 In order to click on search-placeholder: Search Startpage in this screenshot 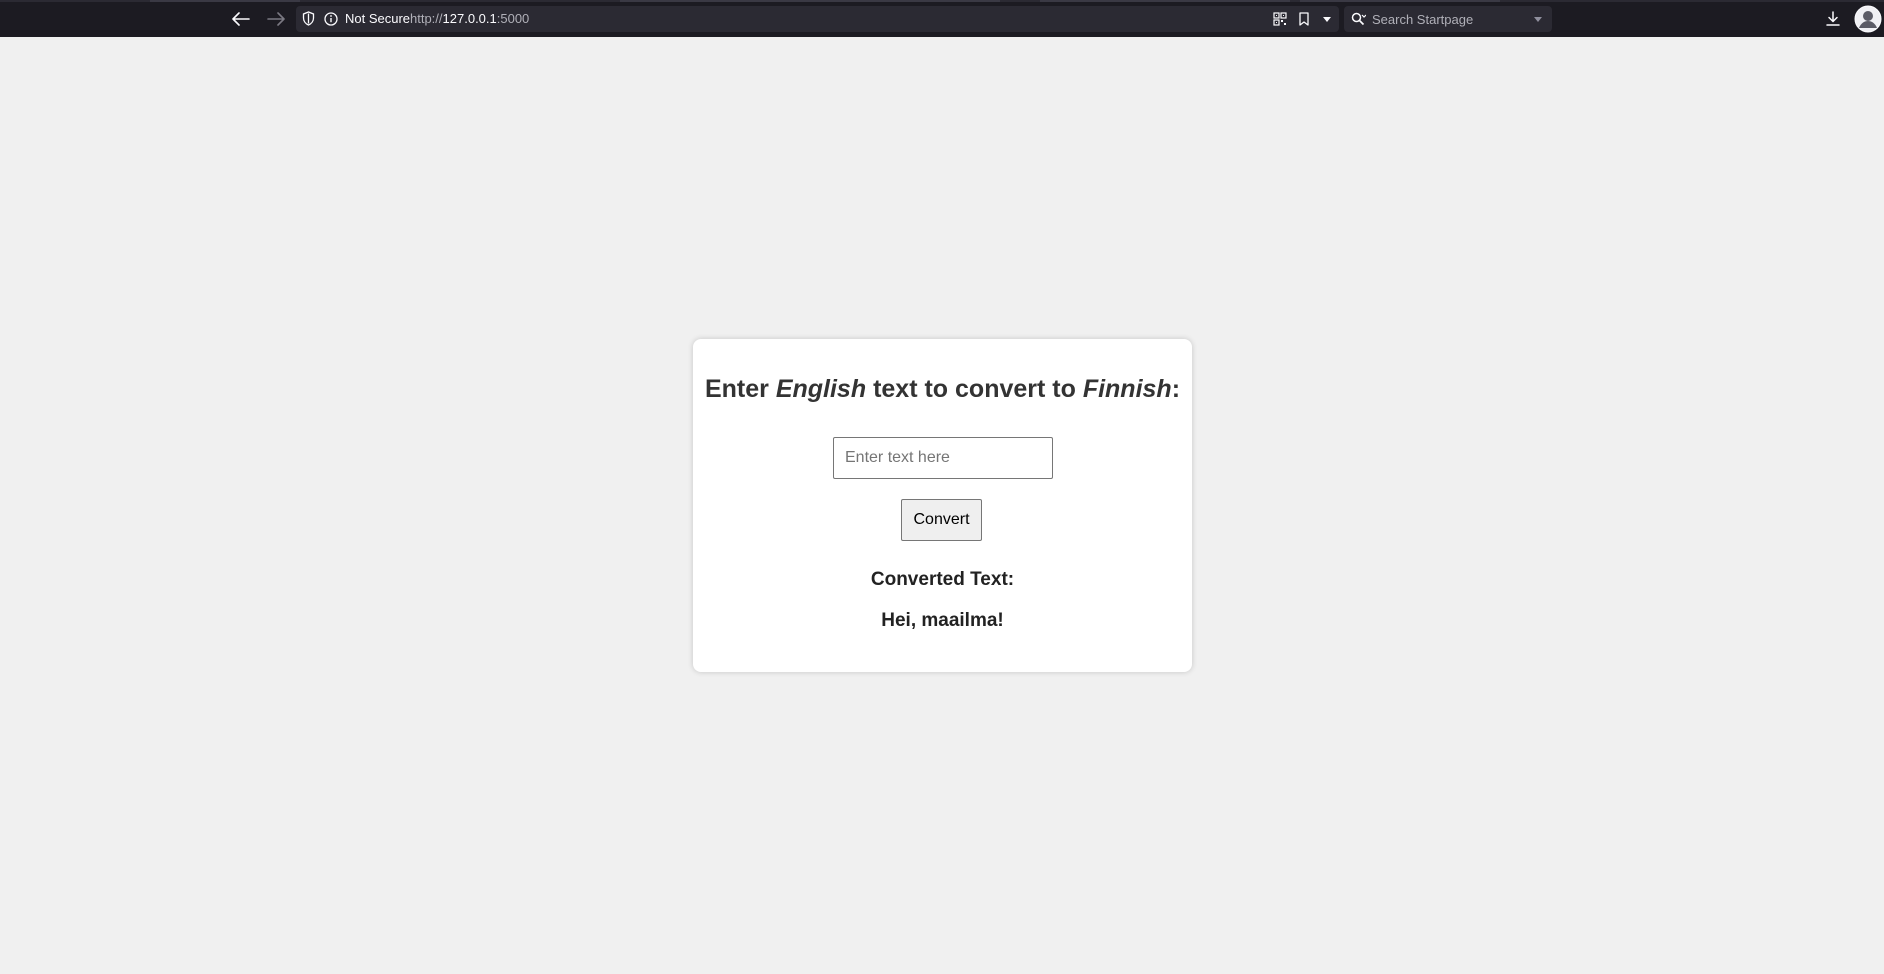, I will do `click(1423, 19)`.